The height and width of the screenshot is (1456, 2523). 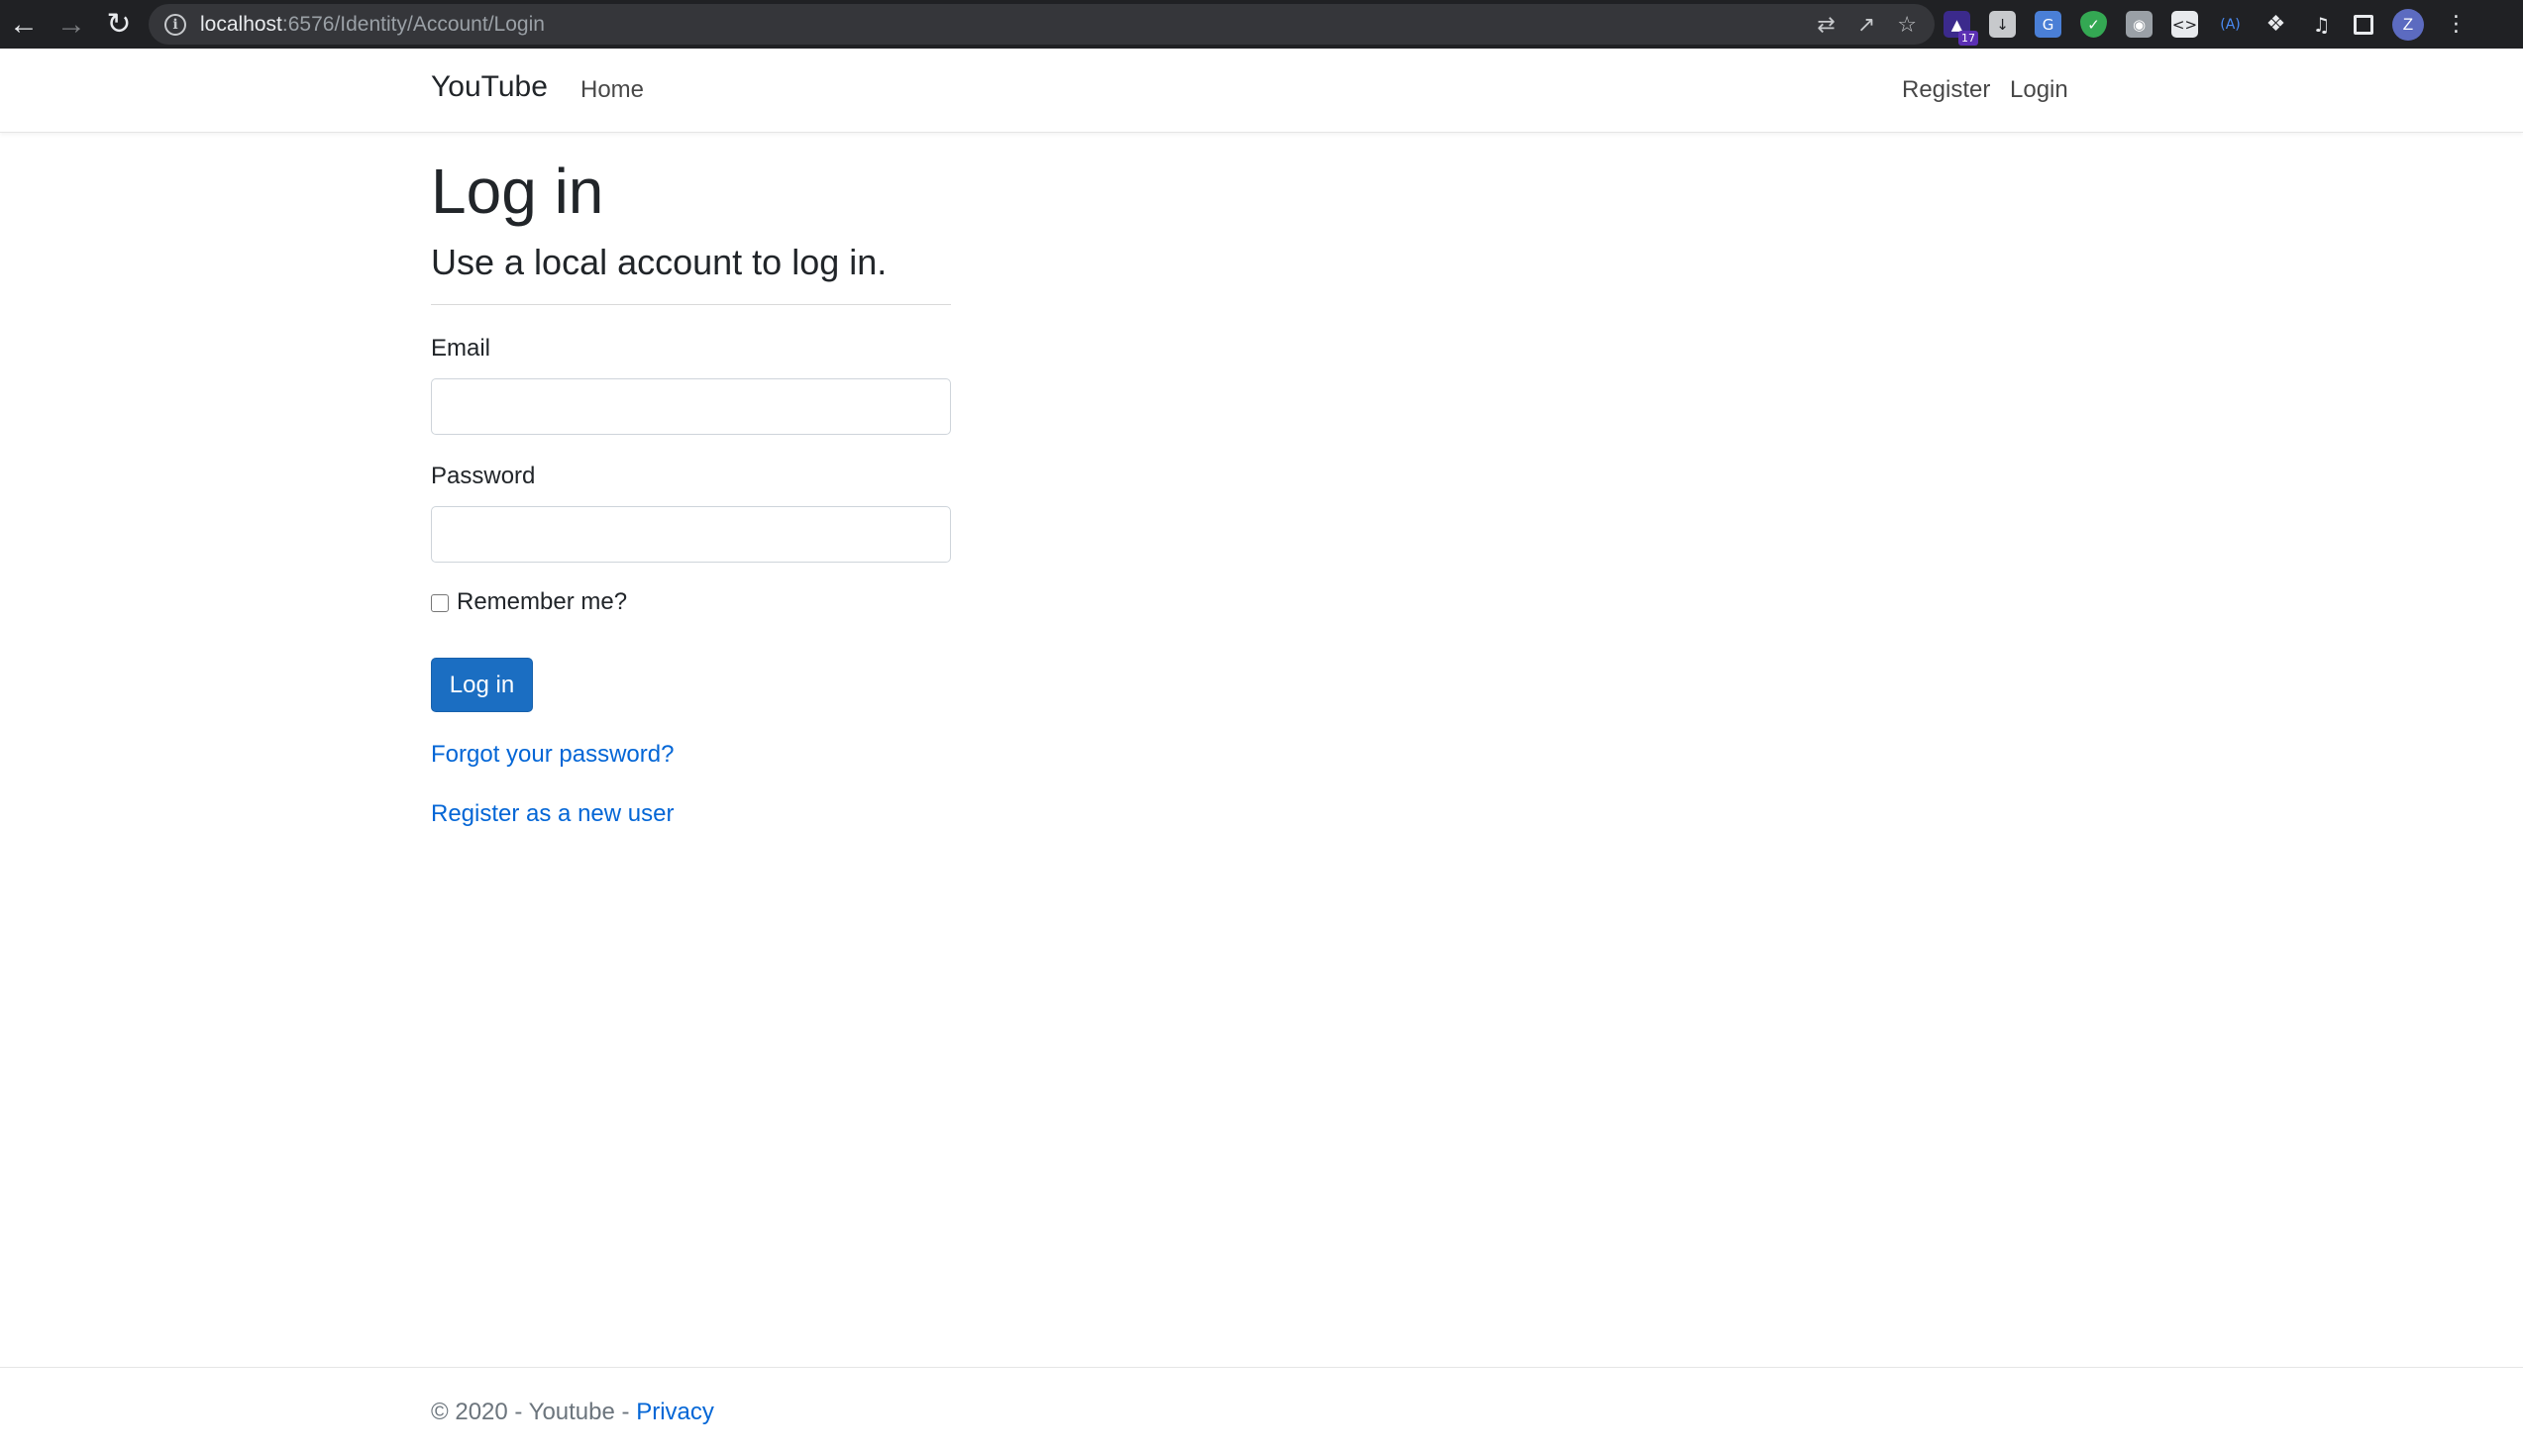 I want to click on page-title: Log in, so click(x=517, y=191).